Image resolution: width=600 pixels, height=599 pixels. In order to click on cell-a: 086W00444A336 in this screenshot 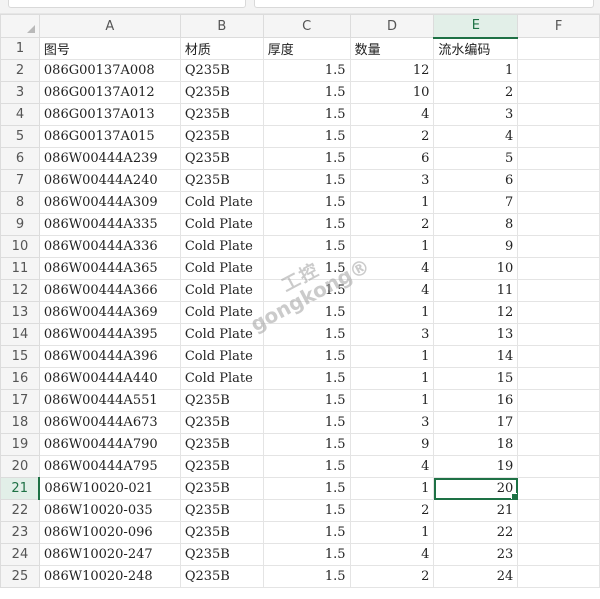, I will do `click(109, 246)`.